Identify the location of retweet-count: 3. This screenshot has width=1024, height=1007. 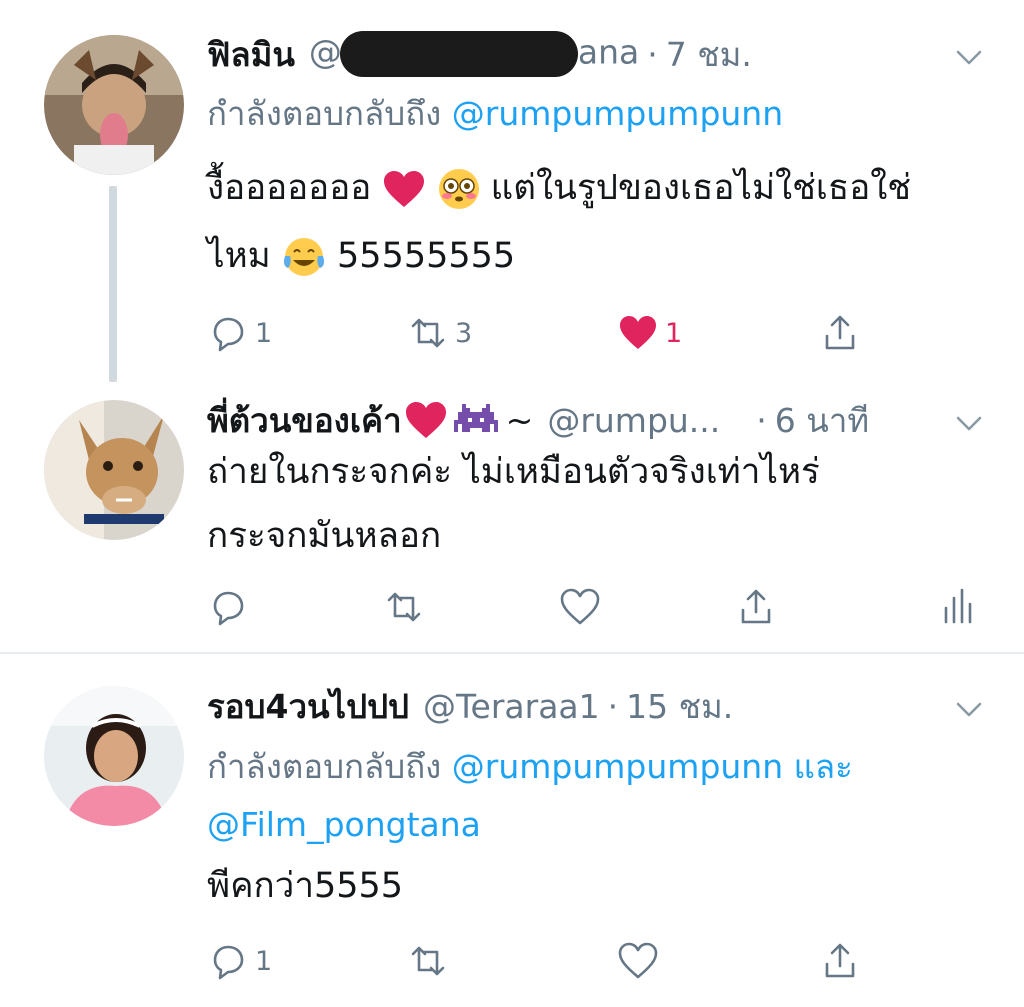
(464, 333).